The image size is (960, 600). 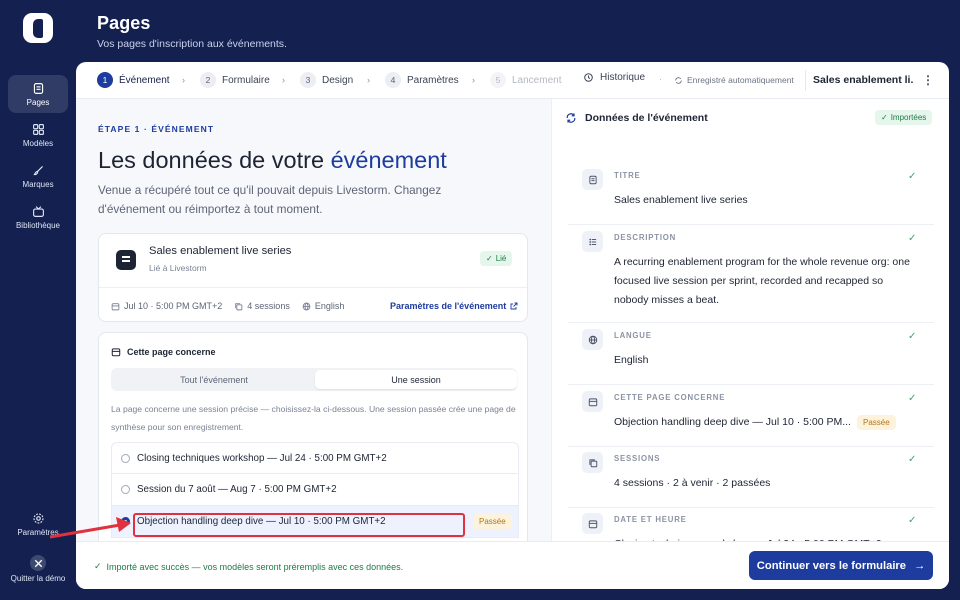 I want to click on arrow-right-icon: →, so click(x=920, y=565).